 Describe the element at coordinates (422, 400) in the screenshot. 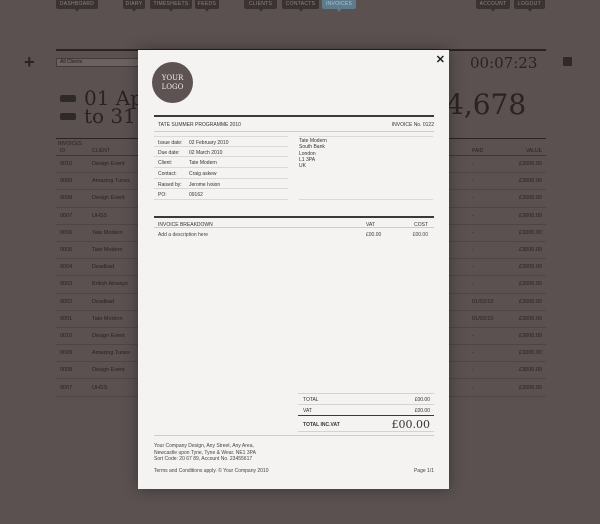

I see `subtotal-value: £00.00` at that location.